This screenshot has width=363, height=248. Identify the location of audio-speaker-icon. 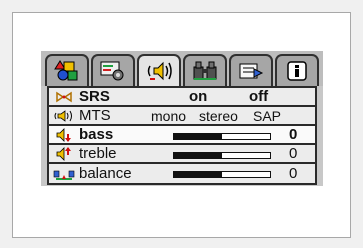
(159, 71).